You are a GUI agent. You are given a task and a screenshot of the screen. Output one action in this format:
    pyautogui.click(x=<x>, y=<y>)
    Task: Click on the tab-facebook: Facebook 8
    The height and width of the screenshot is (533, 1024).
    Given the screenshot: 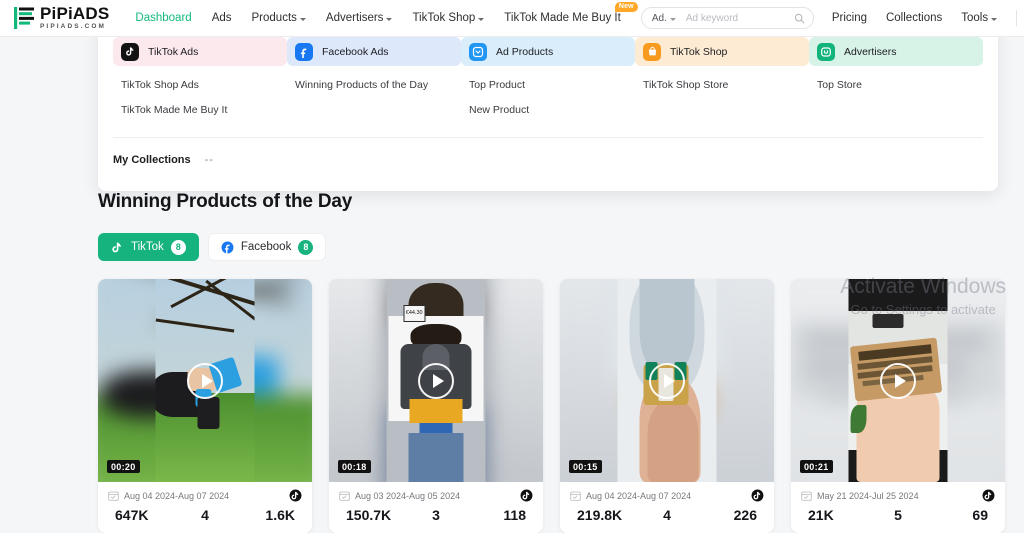 What is the action you would take?
    pyautogui.click(x=267, y=247)
    